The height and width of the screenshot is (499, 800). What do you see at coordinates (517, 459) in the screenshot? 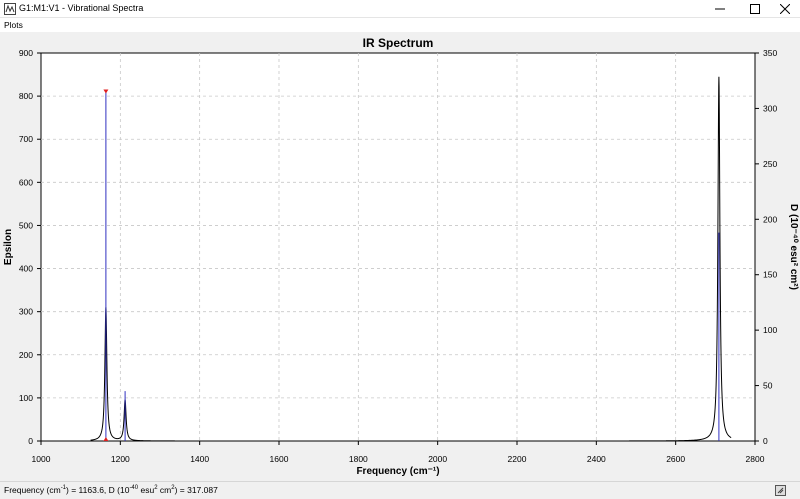
I see `x-tick-label: 2200` at bounding box center [517, 459].